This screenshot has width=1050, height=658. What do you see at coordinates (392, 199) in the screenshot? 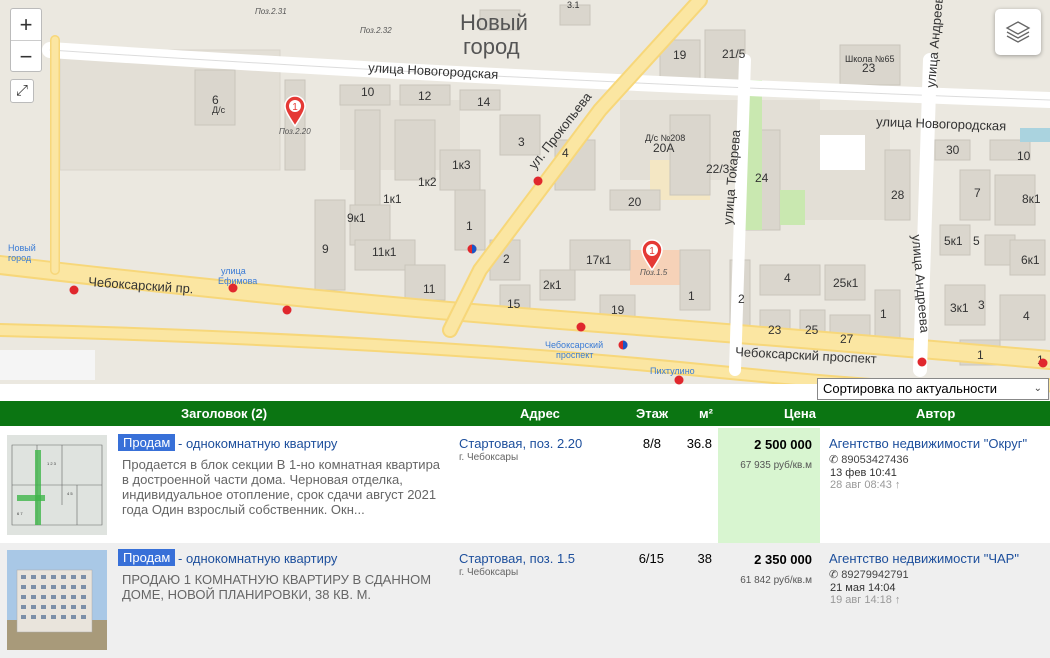
I see `house-number: 1к1` at bounding box center [392, 199].